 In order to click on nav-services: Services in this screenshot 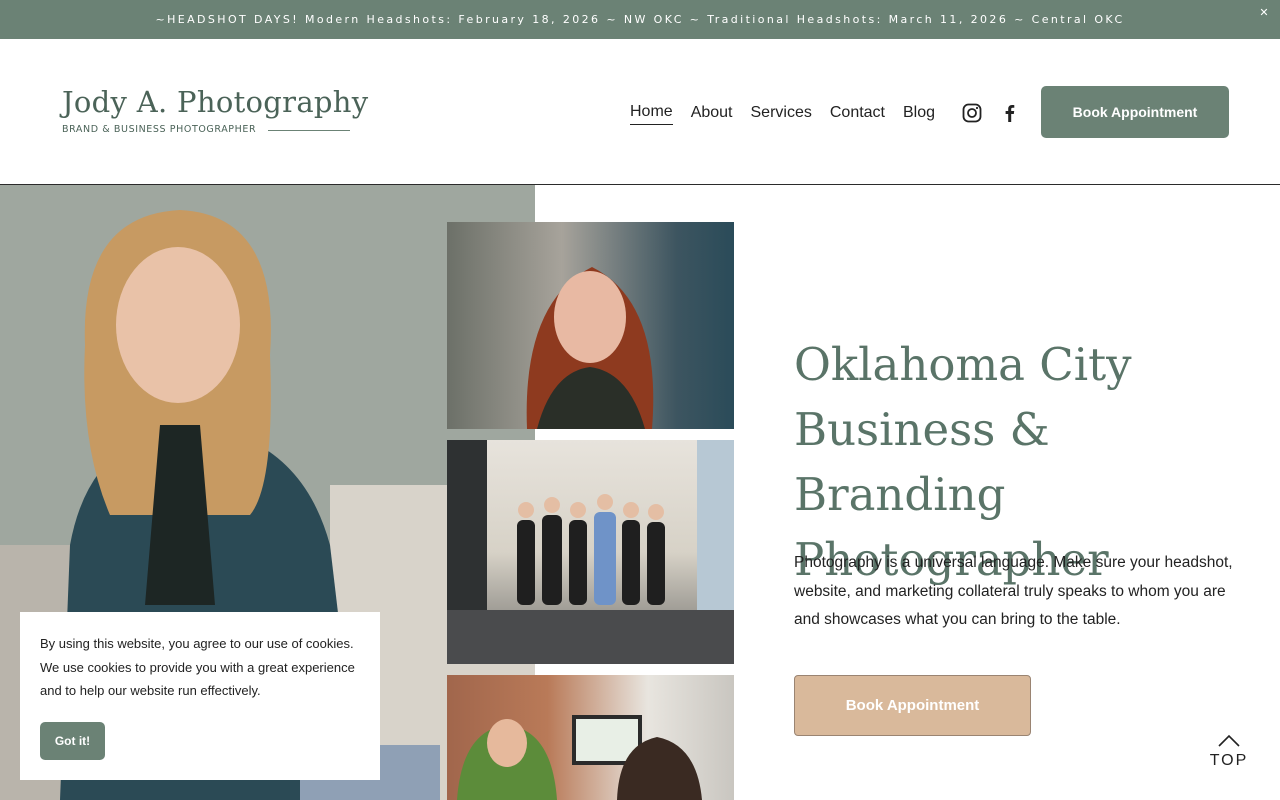, I will do `click(781, 113)`.